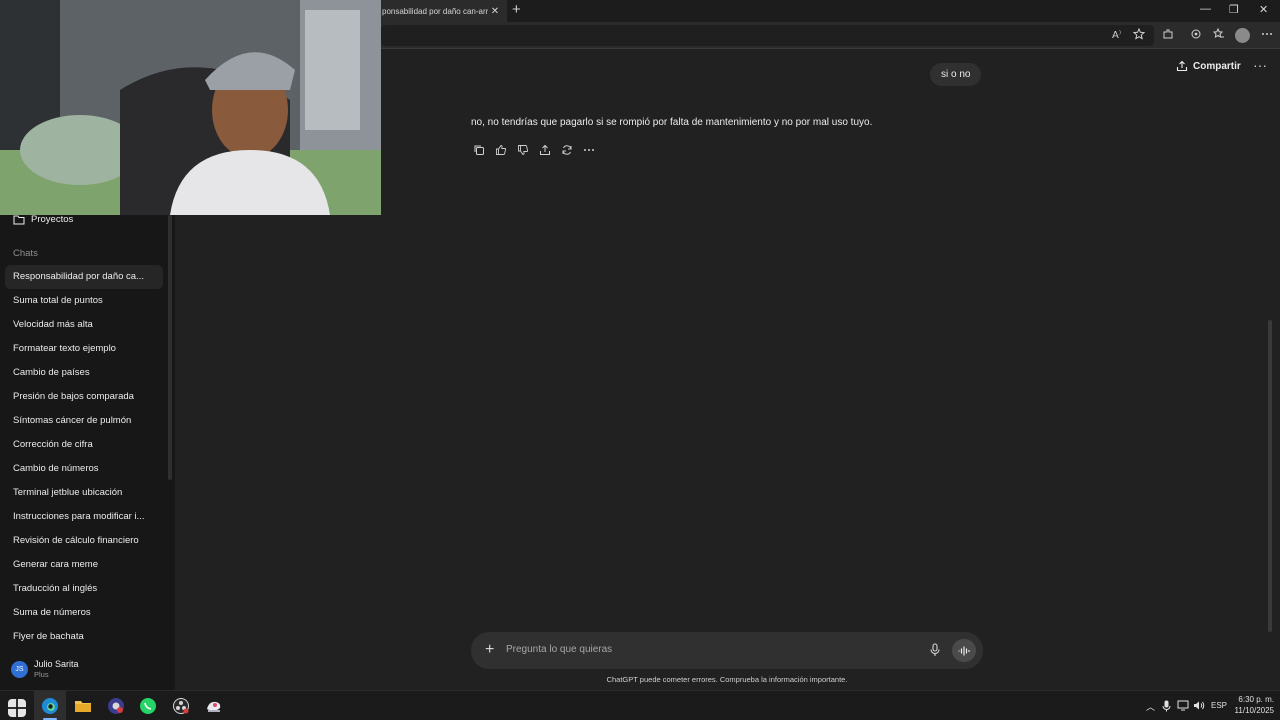 The width and height of the screenshot is (1280, 720). I want to click on share-button: Compartir, so click(1208, 66).